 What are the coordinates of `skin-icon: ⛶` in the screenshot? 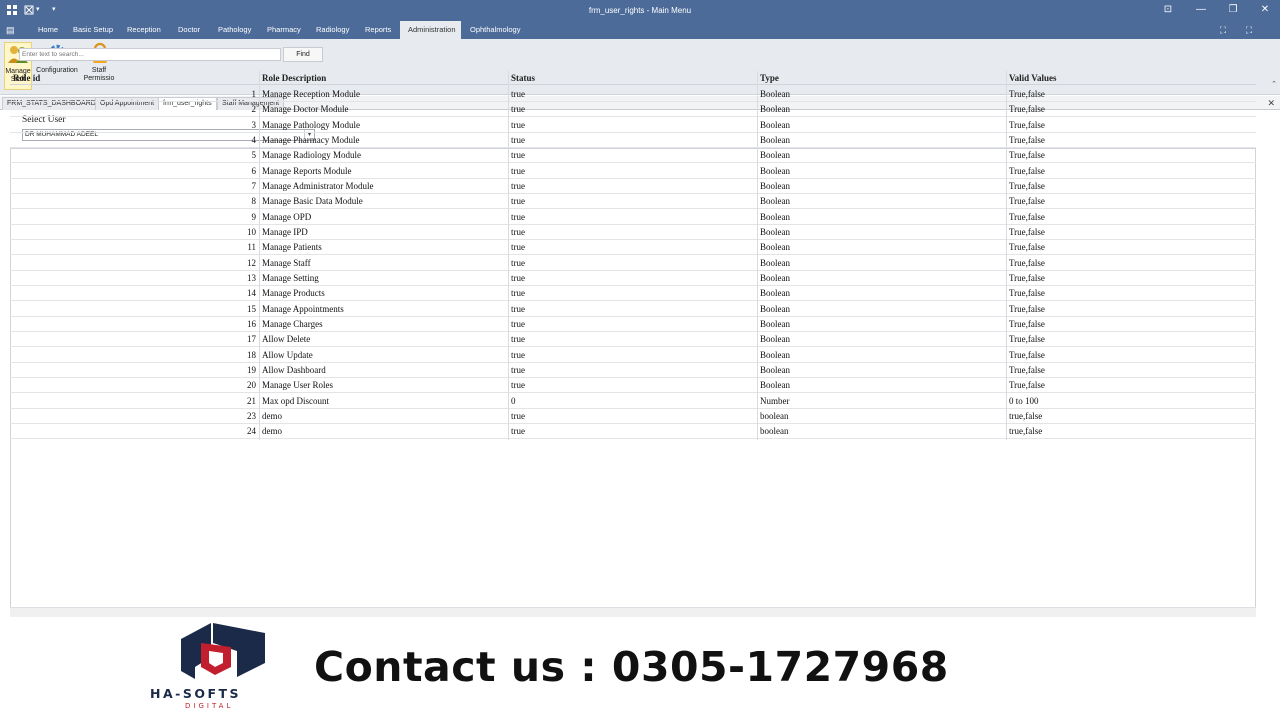 It's located at (1223, 30).